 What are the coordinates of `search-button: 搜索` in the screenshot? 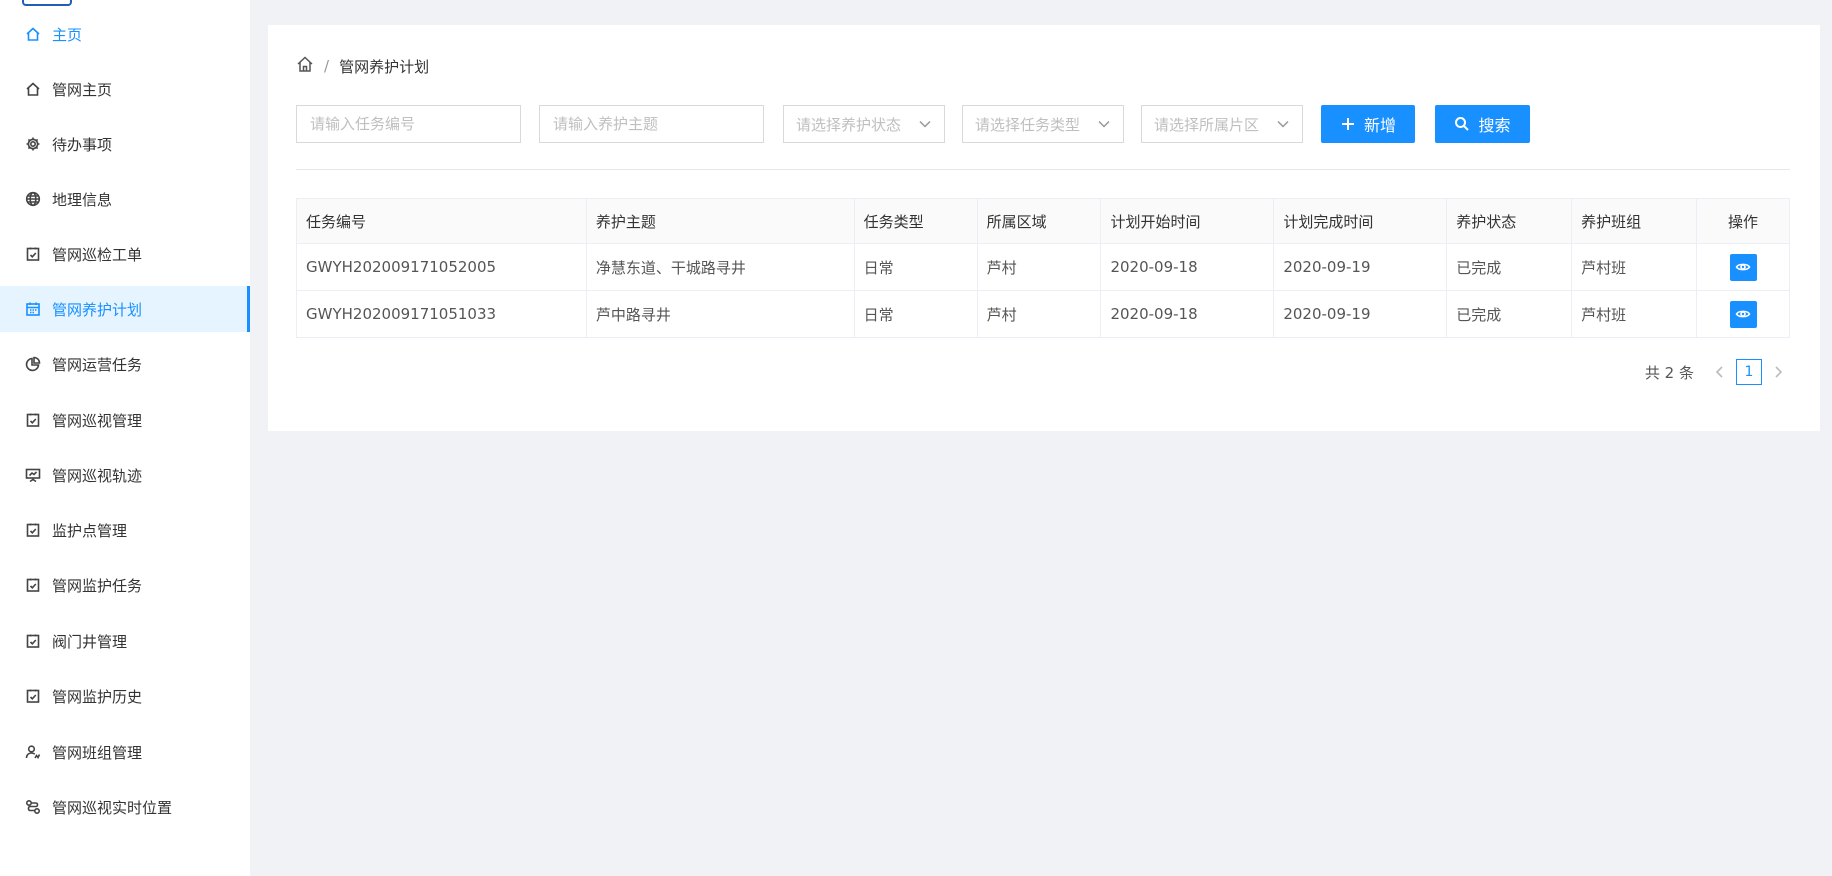 It's located at (1482, 124).